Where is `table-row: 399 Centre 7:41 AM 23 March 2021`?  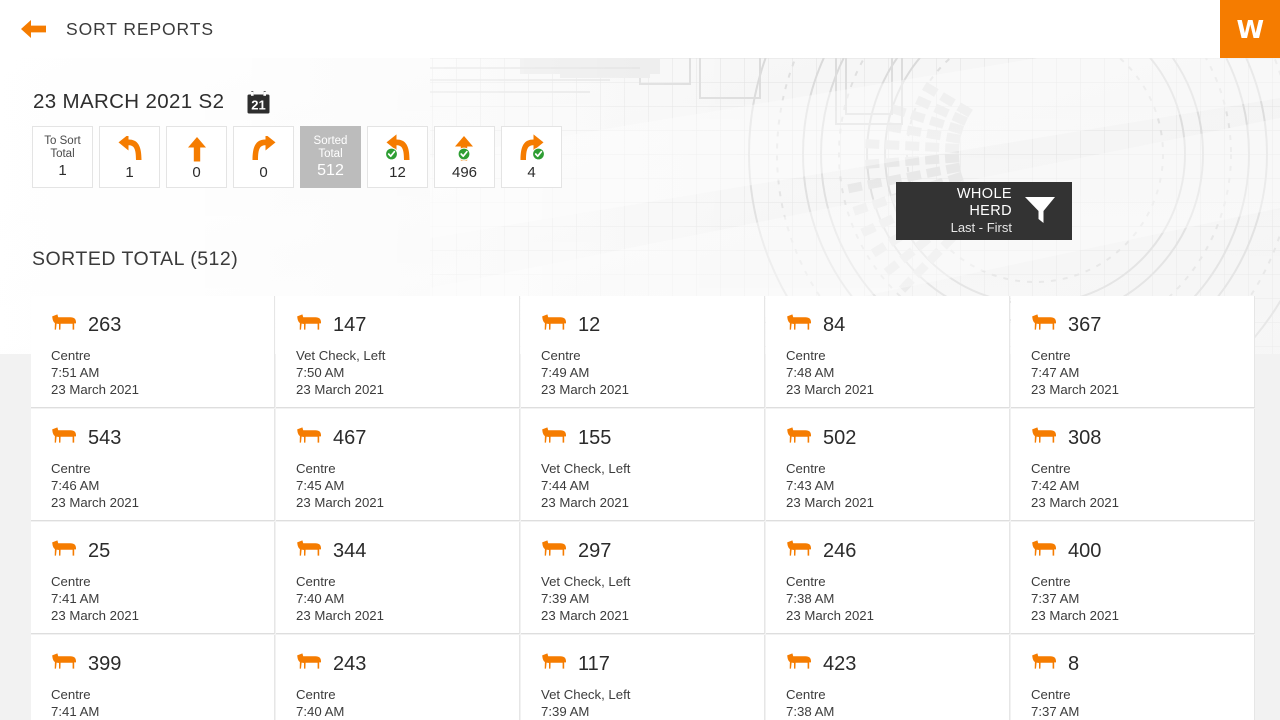
table-row: 399 Centre 7:41 AM 23 March 2021 is located at coordinates (153, 677).